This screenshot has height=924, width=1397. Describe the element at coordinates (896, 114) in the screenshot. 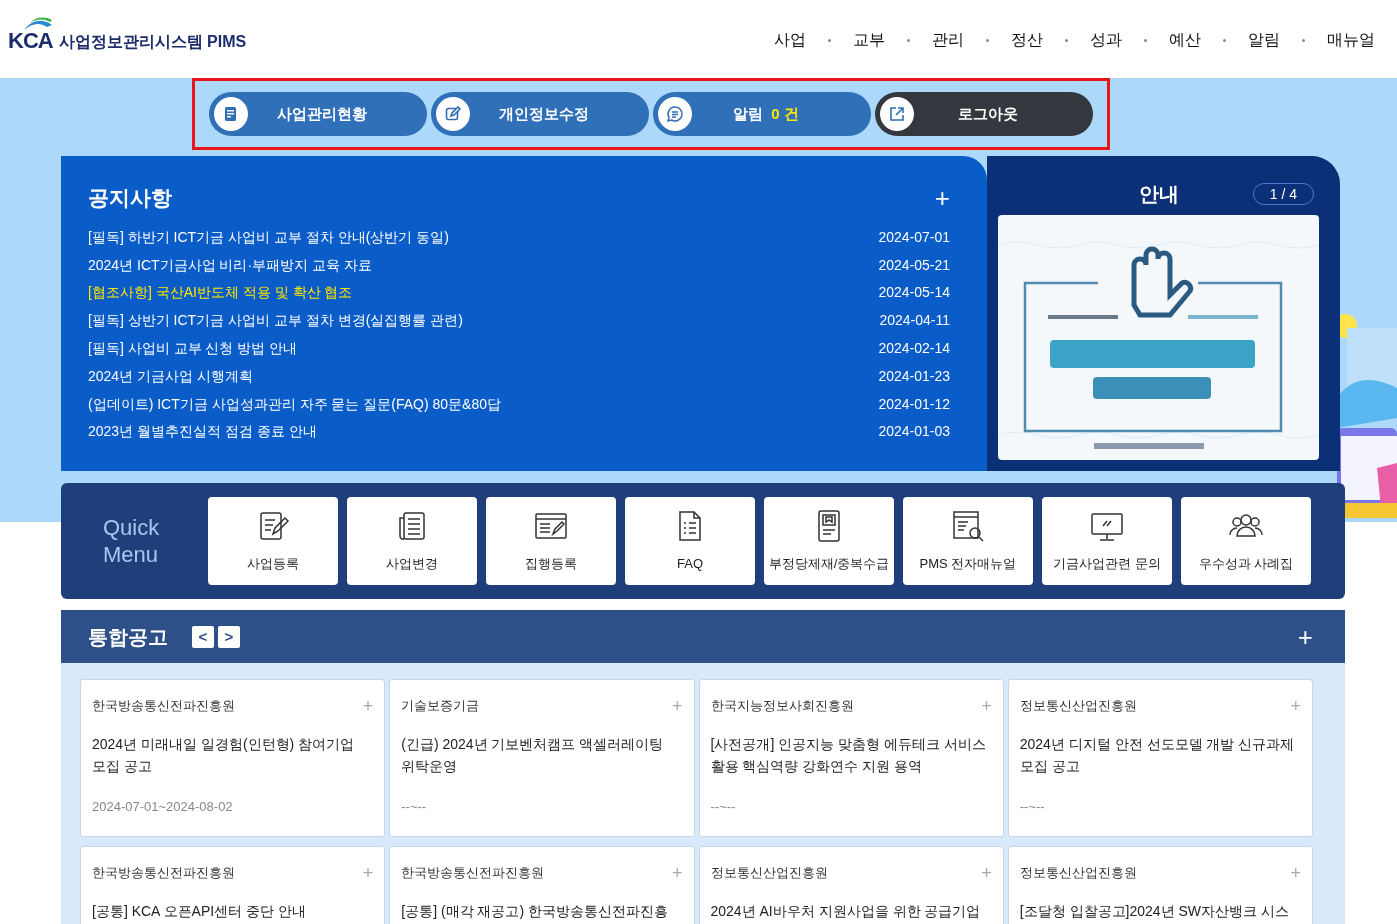

I see `external-link-icon` at that location.